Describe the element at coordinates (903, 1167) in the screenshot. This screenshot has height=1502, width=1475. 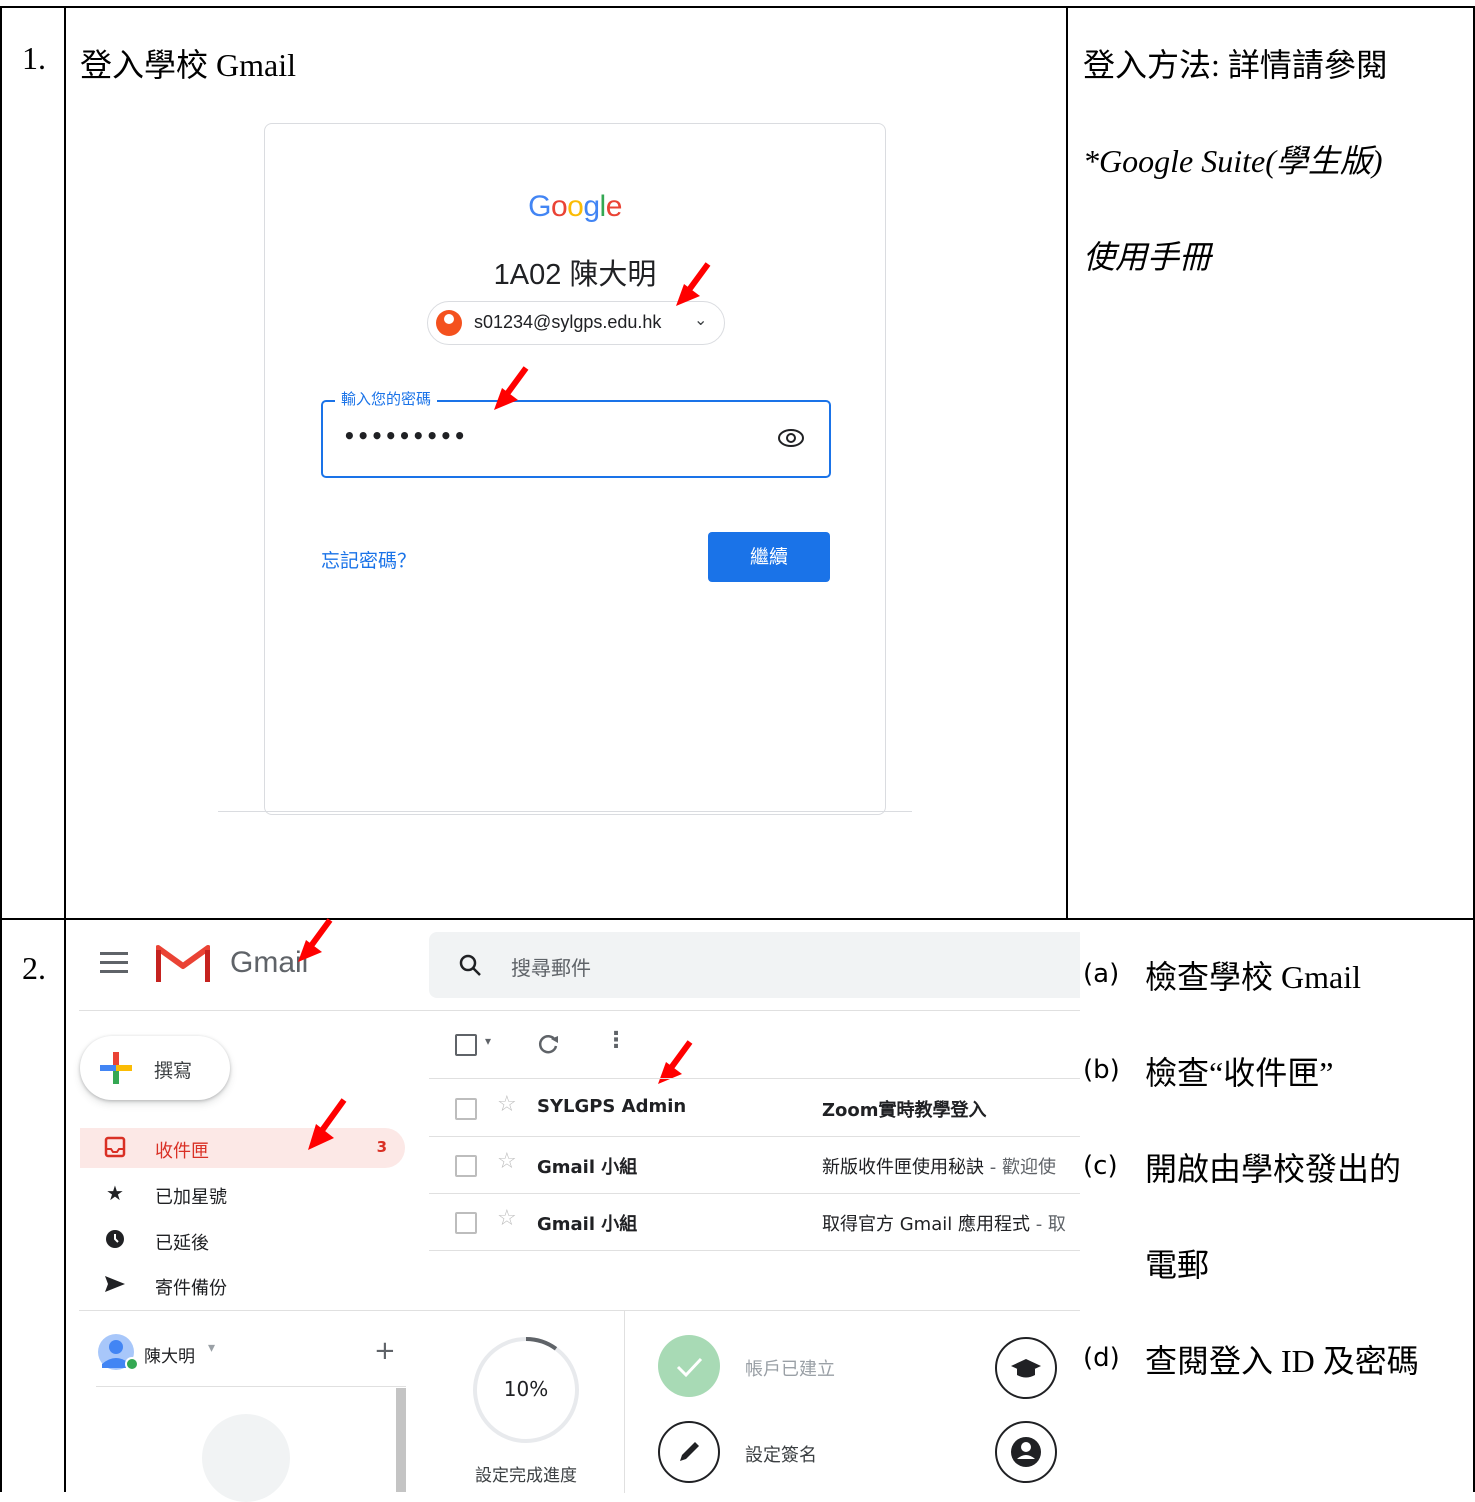
I see `email-subject-text: 新版收件匣使用秘訣` at that location.